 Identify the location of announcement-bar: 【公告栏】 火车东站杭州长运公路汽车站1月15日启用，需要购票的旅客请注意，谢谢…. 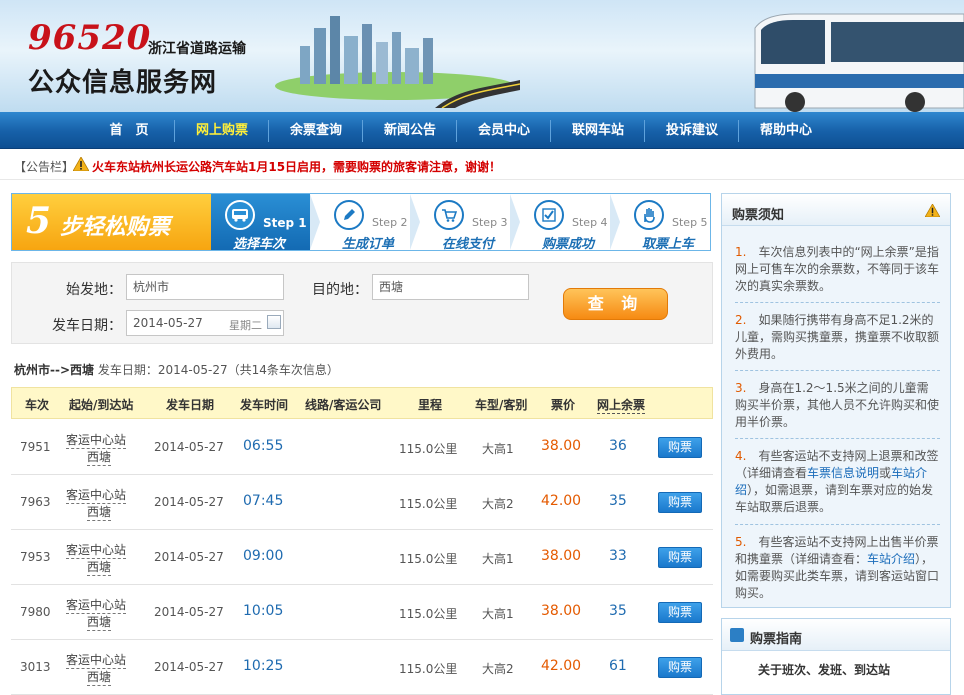
(482, 165).